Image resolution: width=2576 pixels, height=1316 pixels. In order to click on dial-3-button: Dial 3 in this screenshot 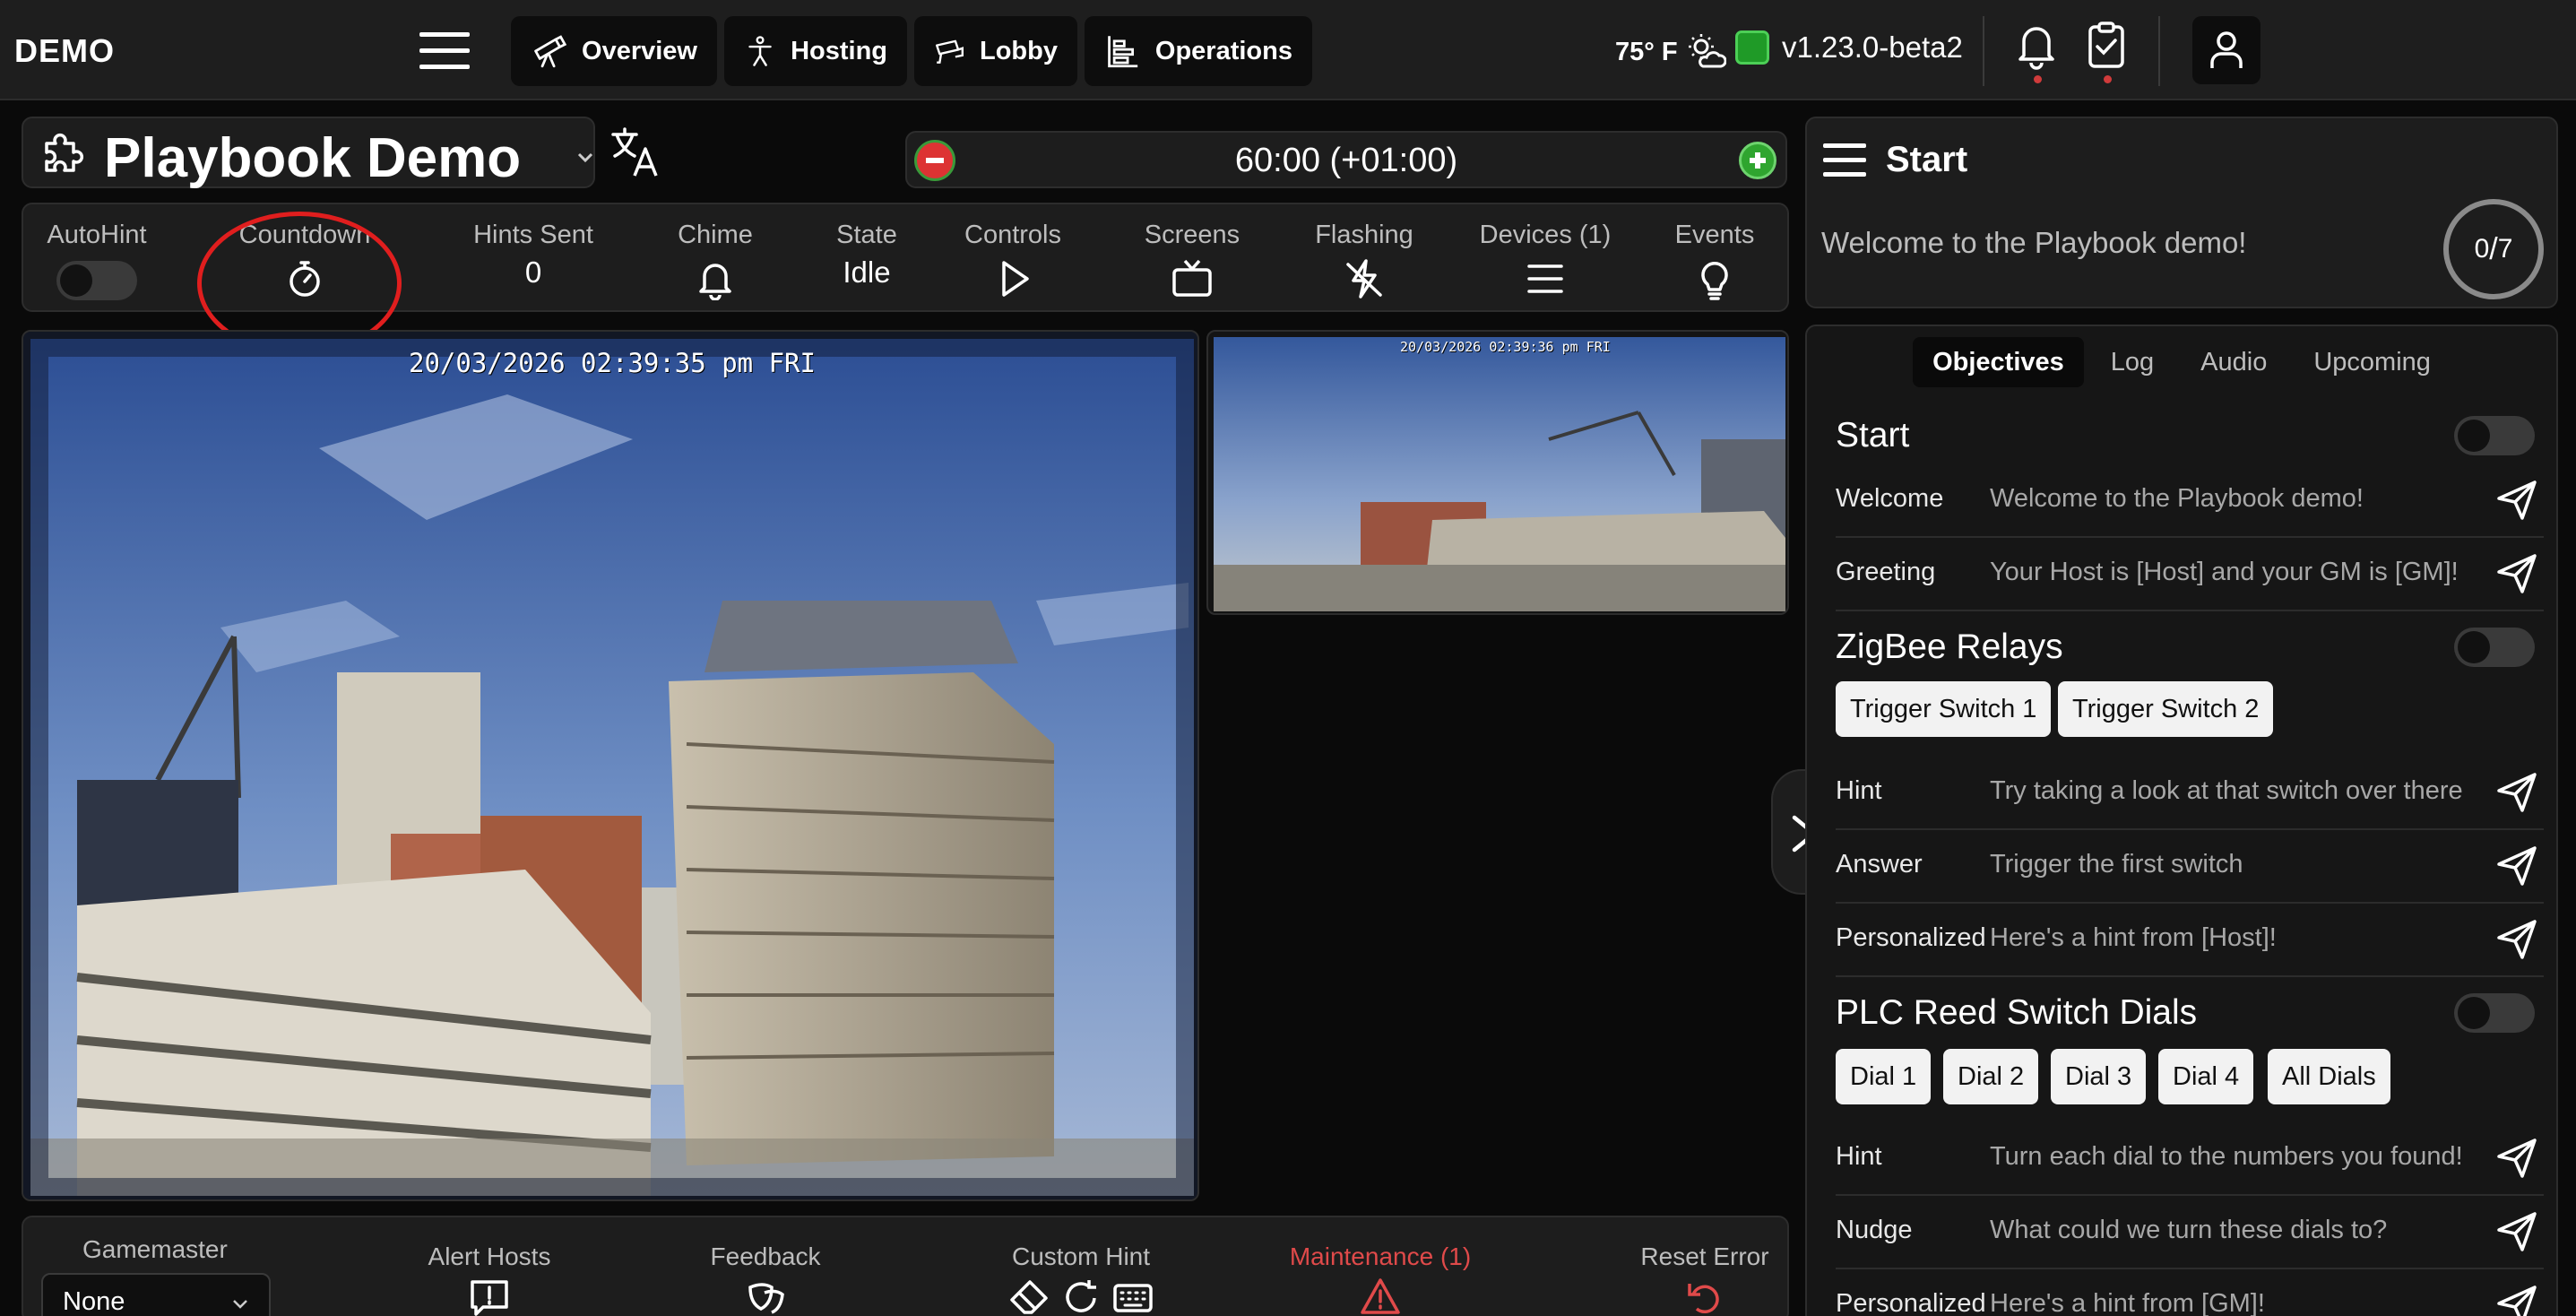, I will do `click(2099, 1076)`.